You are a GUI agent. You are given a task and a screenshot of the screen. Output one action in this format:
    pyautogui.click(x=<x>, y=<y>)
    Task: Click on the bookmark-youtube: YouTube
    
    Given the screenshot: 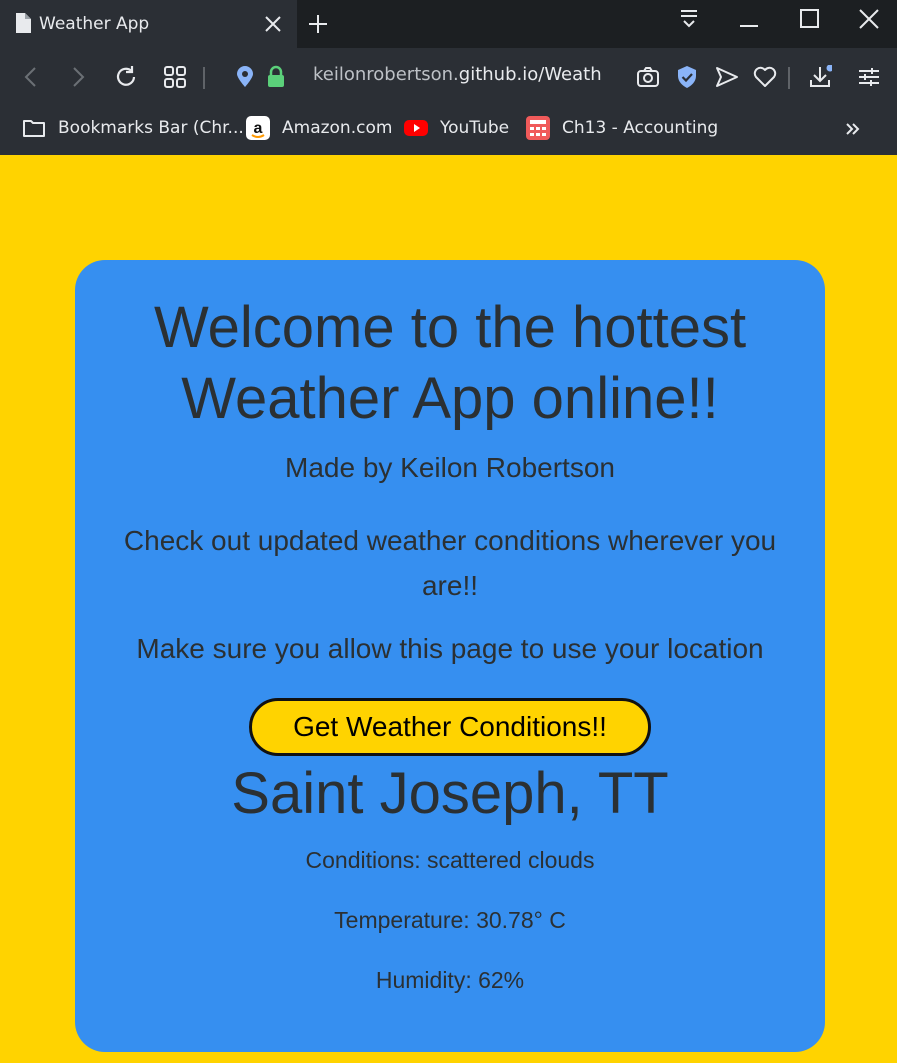 What is the action you would take?
    pyautogui.click(x=456, y=128)
    